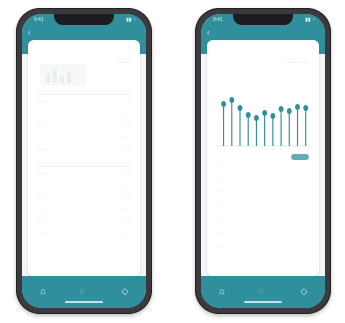  Describe the element at coordinates (39, 186) in the screenshot. I see `detail-key: ··` at that location.